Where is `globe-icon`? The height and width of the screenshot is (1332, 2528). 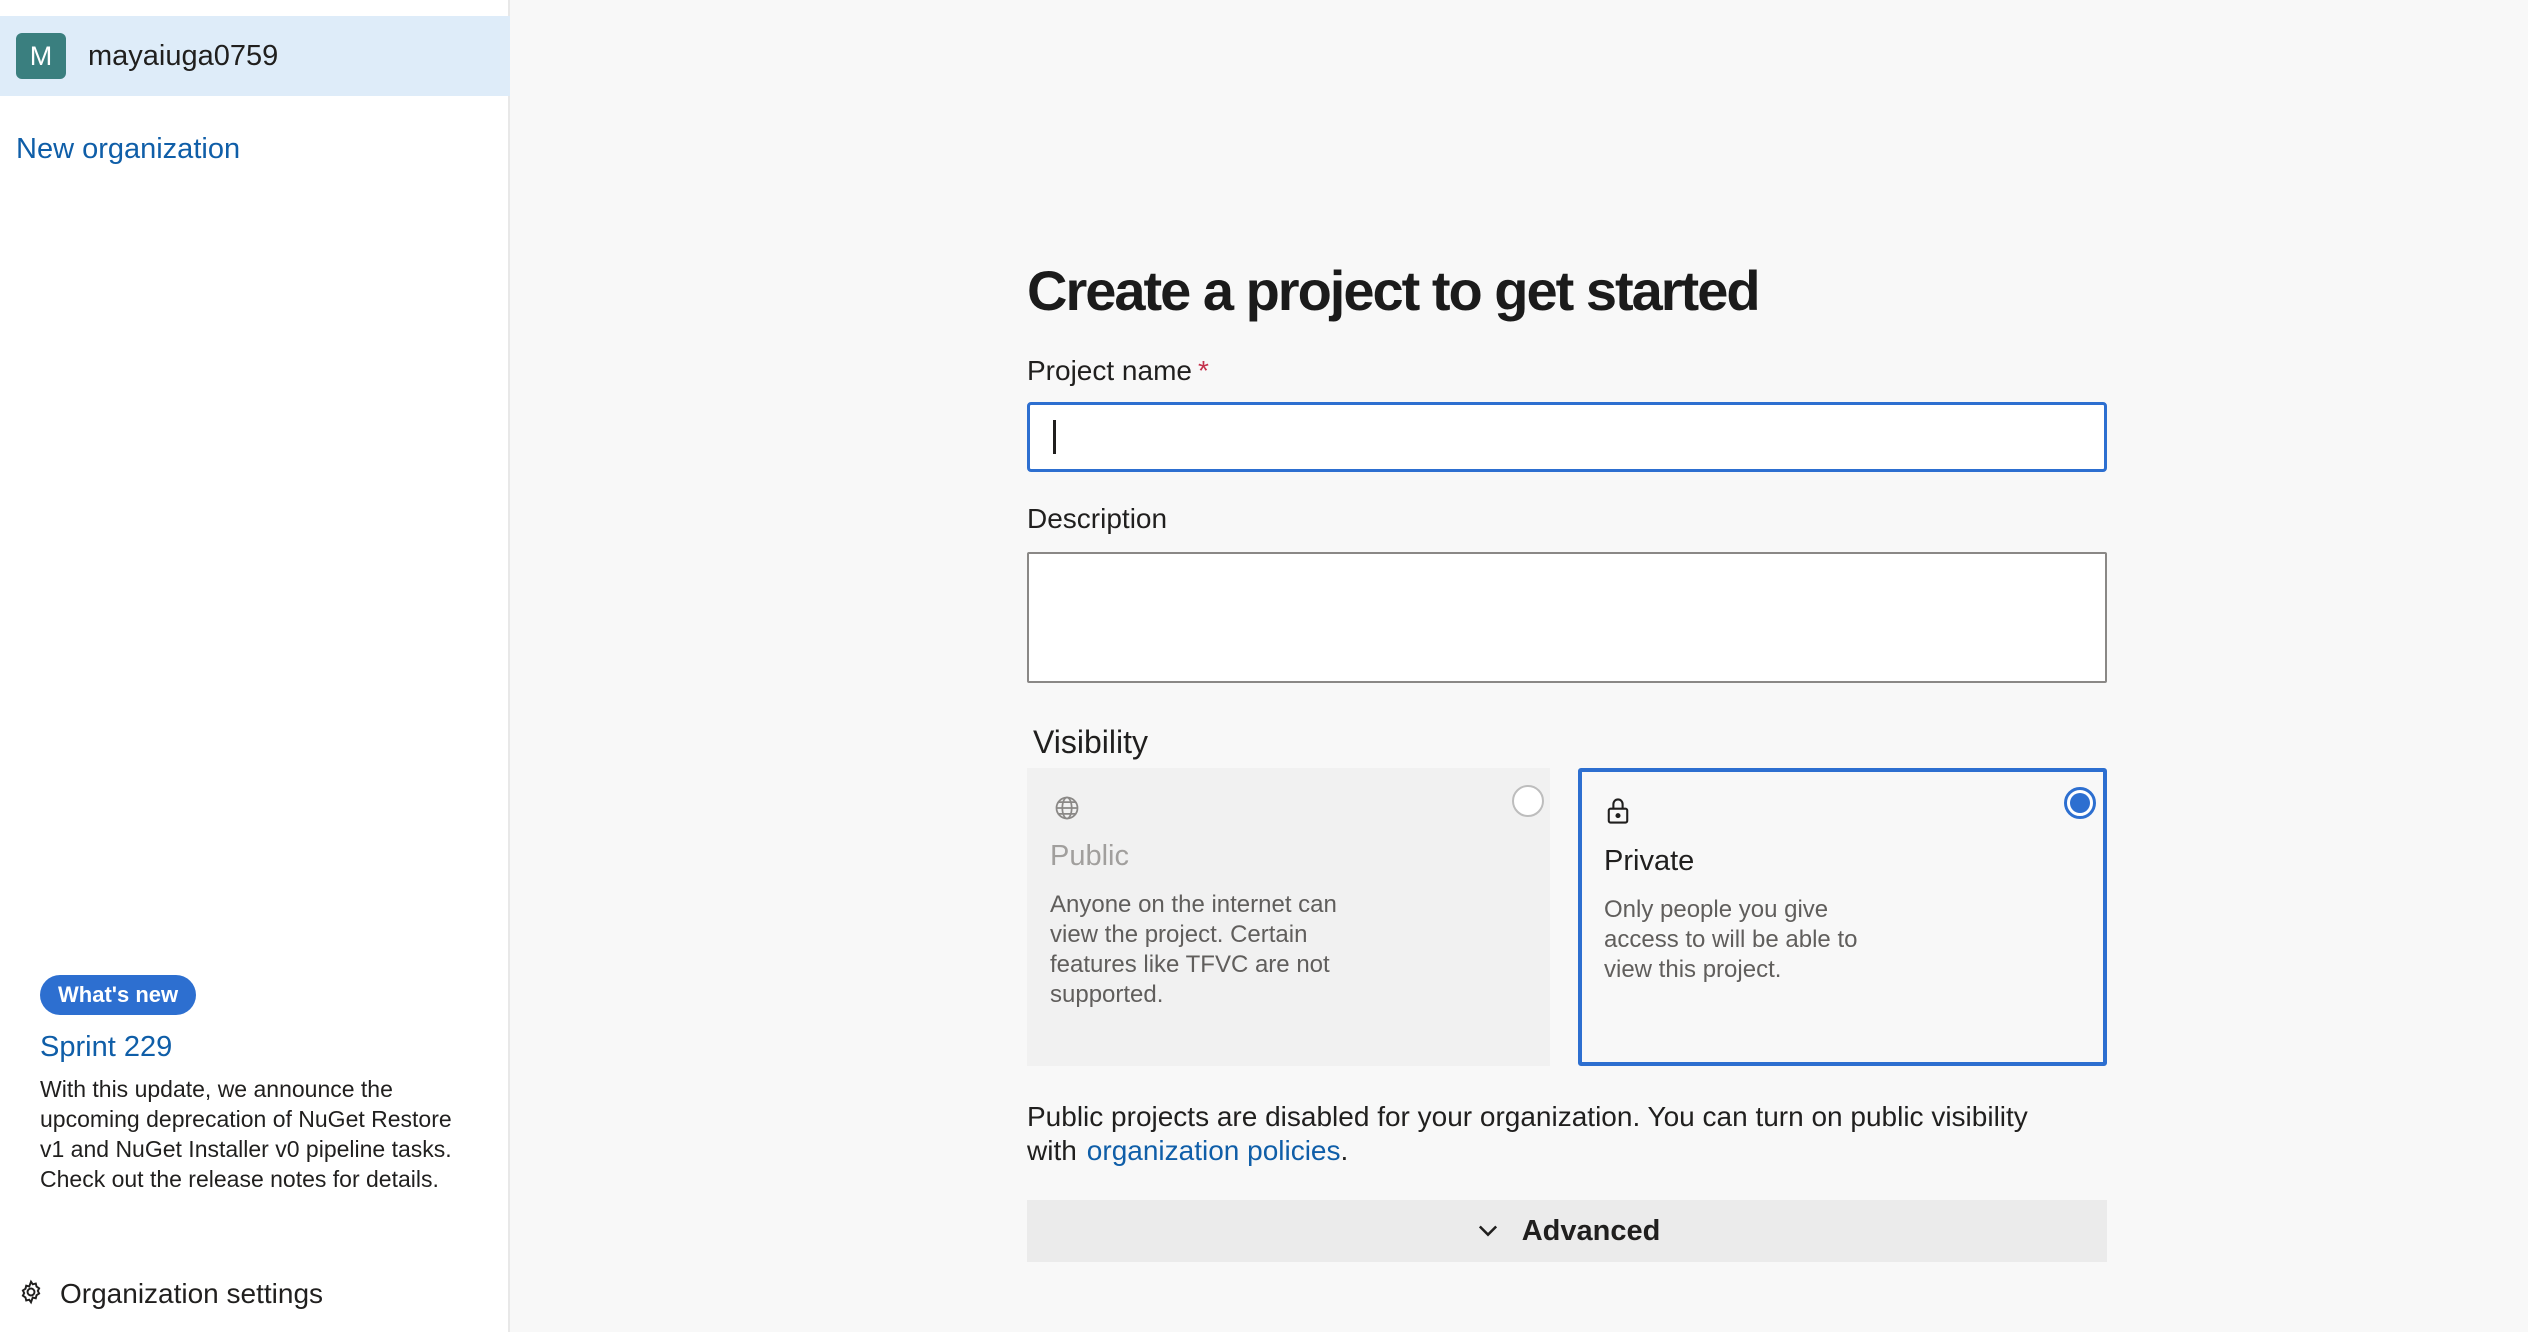 globe-icon is located at coordinates (1067, 810).